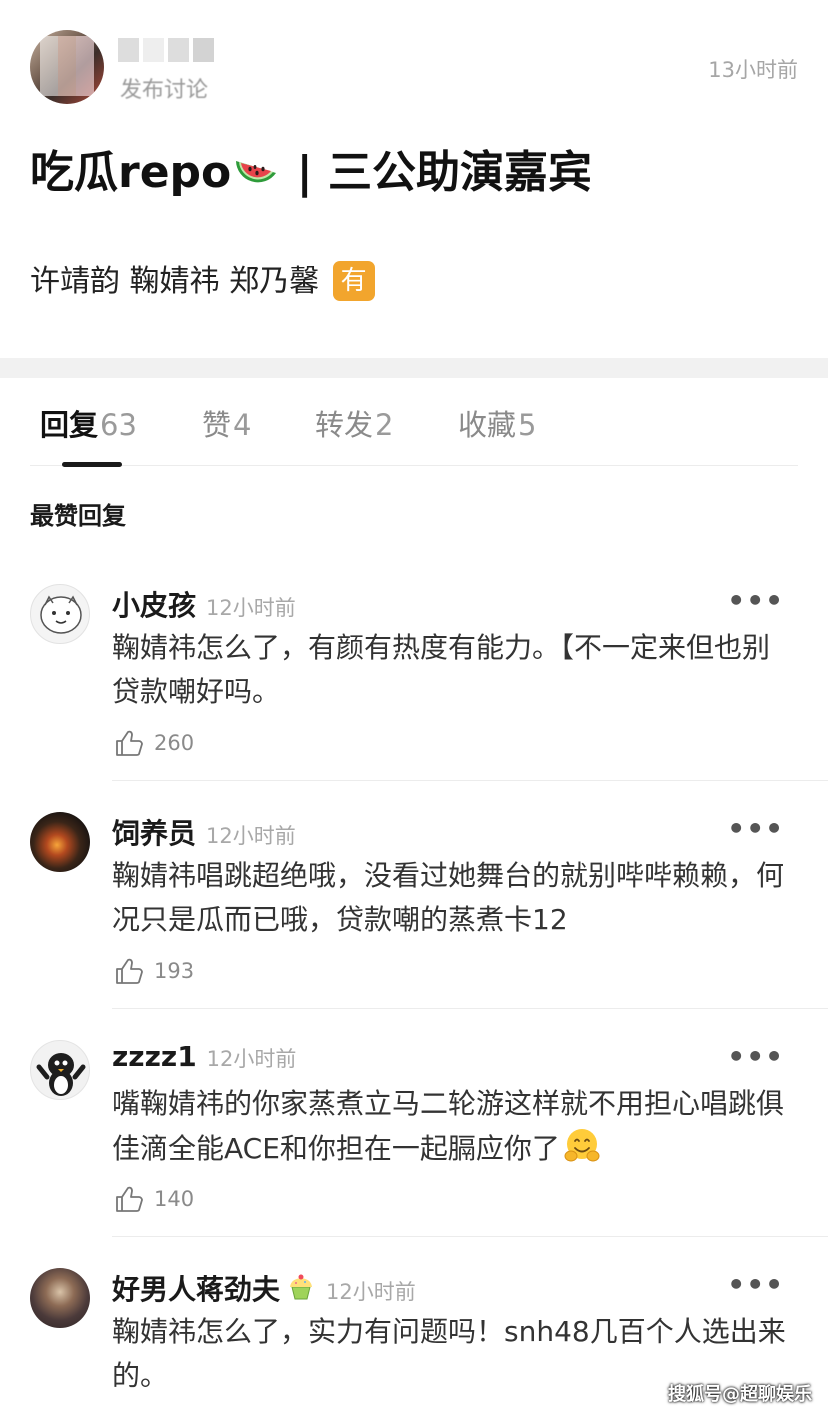  What do you see at coordinates (487, 425) in the screenshot?
I see `tab-favorites-label: 收藏` at bounding box center [487, 425].